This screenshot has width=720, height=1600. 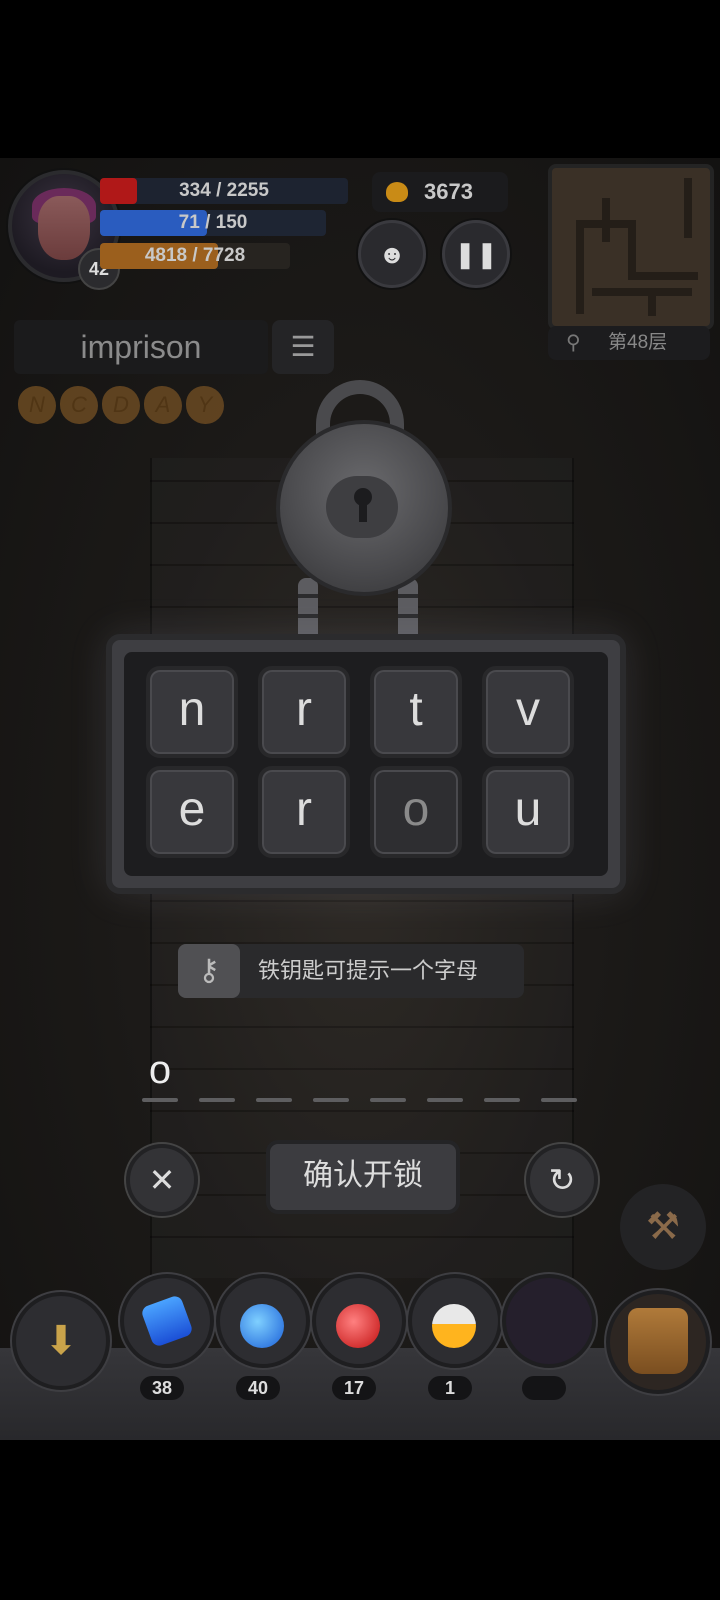 I want to click on hp-bar: 334 / 2255, so click(x=224, y=191).